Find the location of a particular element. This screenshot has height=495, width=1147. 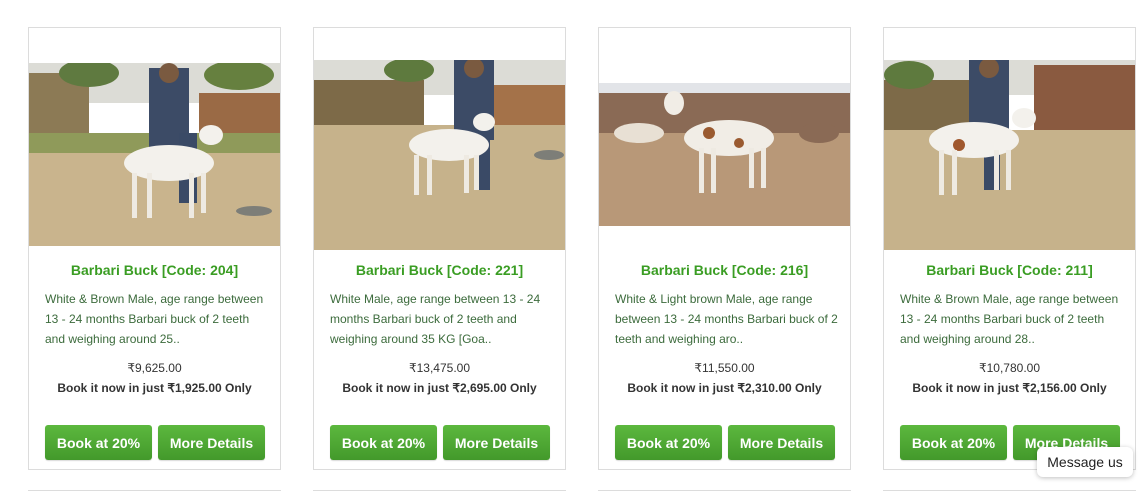

product-title: Barbari Buck [Code: 216] is located at coordinates (724, 270).